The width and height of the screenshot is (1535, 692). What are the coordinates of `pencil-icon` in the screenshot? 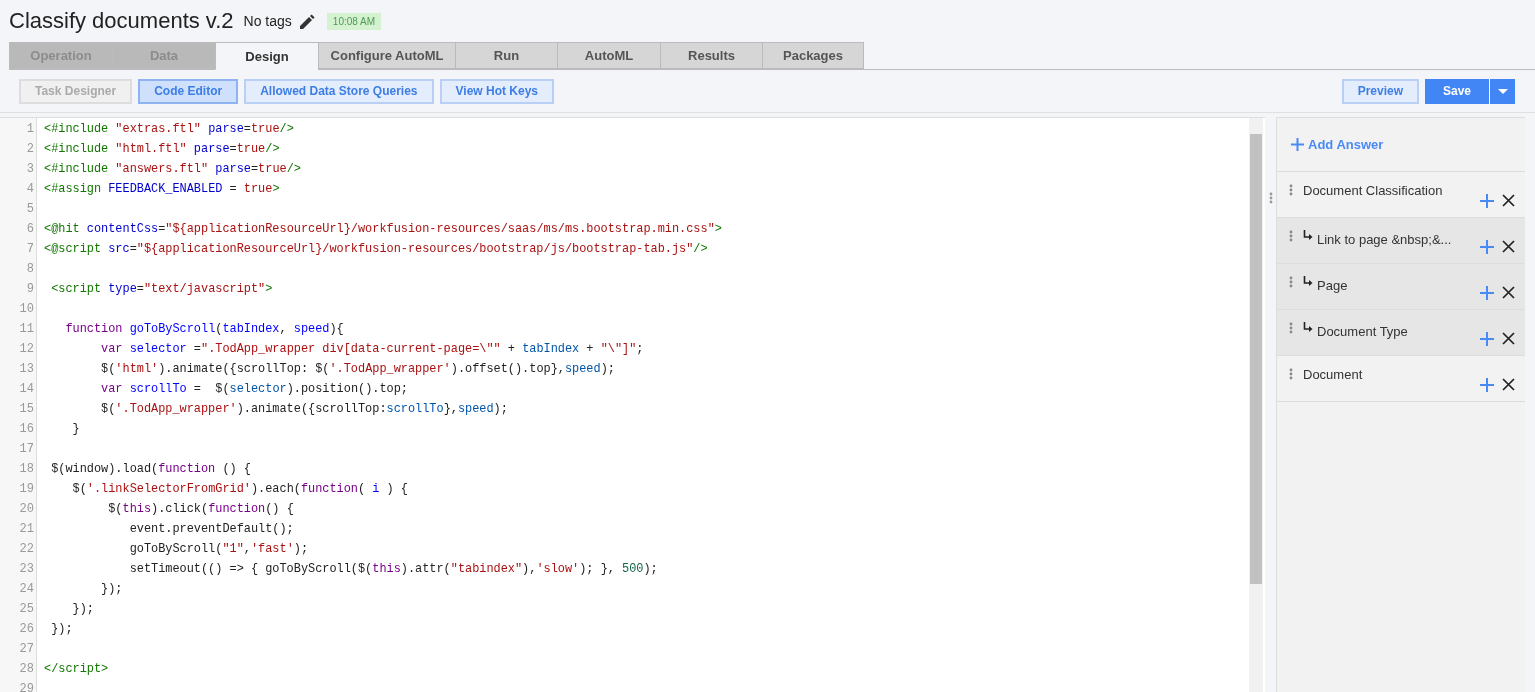 It's located at (307, 21).